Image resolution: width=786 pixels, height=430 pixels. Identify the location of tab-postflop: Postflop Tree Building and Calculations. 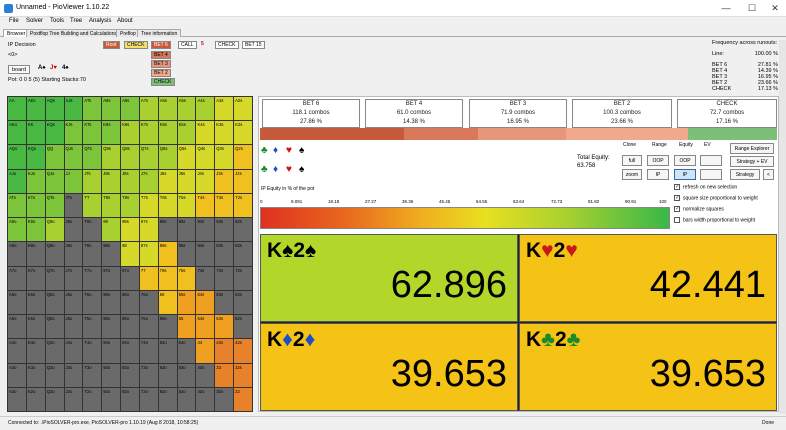
(73, 33).